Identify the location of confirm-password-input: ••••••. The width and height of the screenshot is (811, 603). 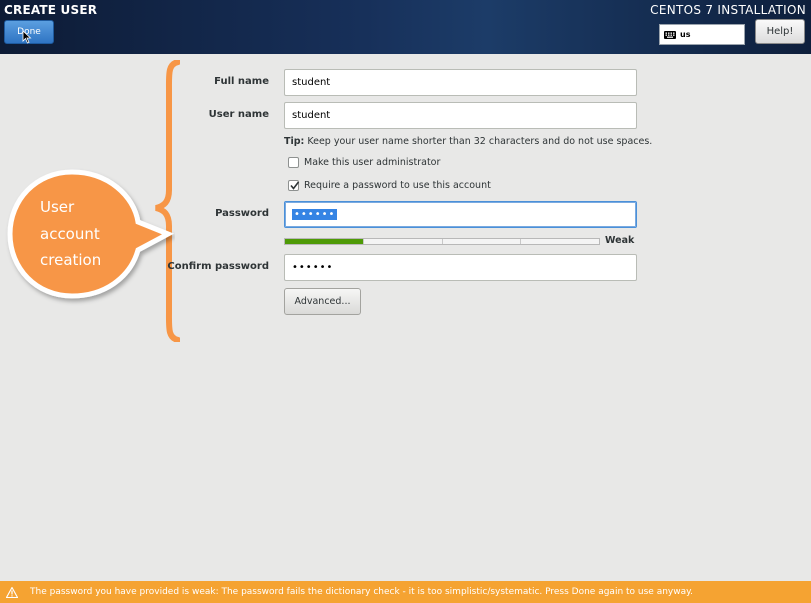
(460, 267).